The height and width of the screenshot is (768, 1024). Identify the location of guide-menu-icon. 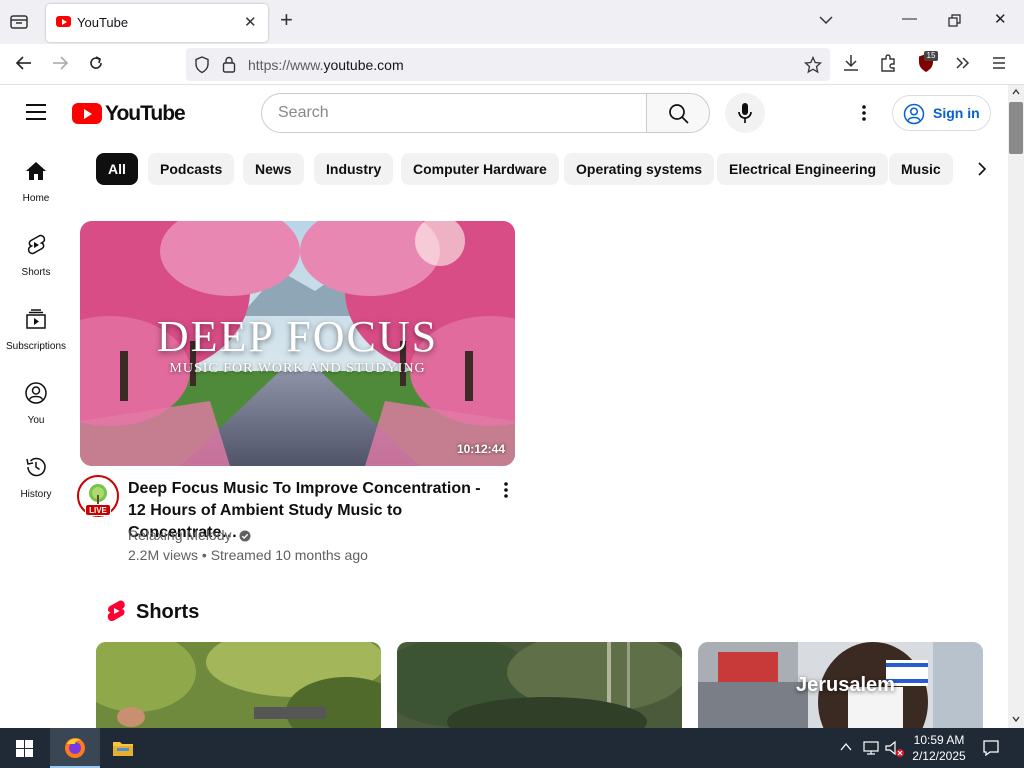
(36, 114).